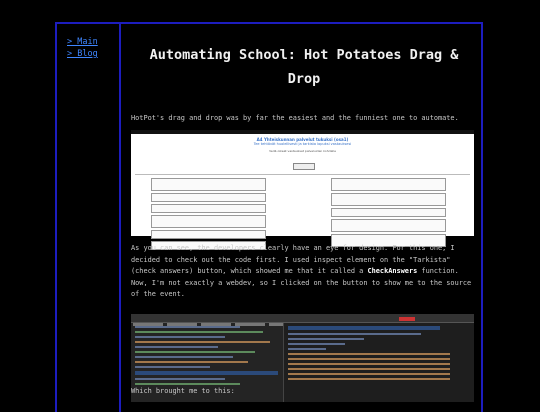 Image resolution: width=540 pixels, height=412 pixels. I want to click on code-checkanswers: CheckAnswers, so click(392, 271).